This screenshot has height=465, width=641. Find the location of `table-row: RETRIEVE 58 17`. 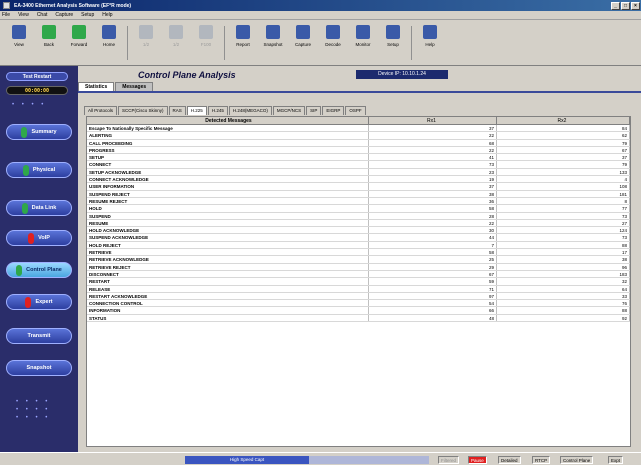

table-row: RETRIEVE 58 17 is located at coordinates (358, 253).